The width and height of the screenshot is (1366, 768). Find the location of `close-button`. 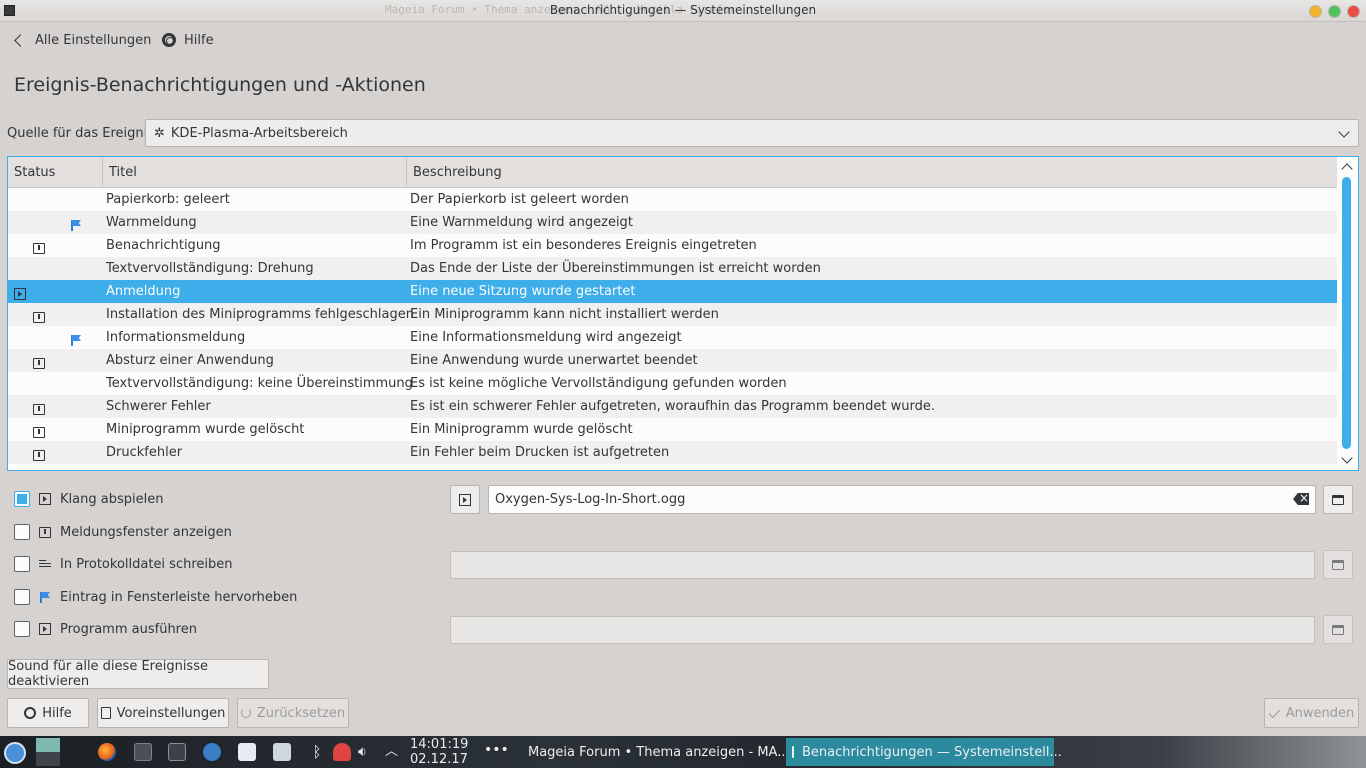

close-button is located at coordinates (1353, 11).